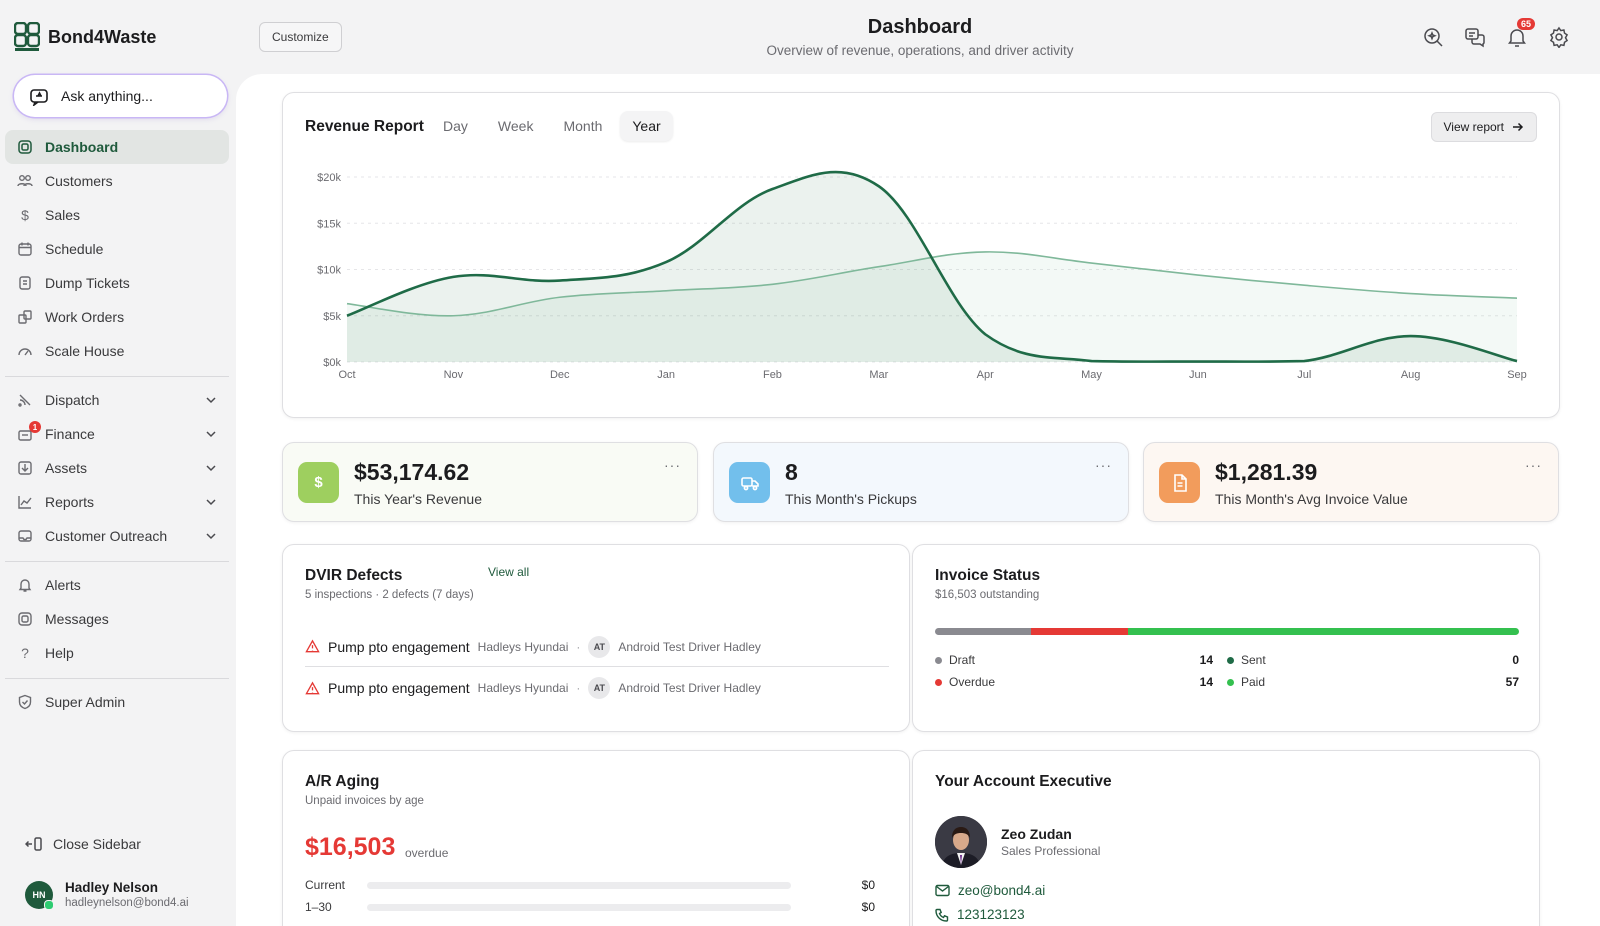  I want to click on view-report-label: View report, so click(1473, 127).